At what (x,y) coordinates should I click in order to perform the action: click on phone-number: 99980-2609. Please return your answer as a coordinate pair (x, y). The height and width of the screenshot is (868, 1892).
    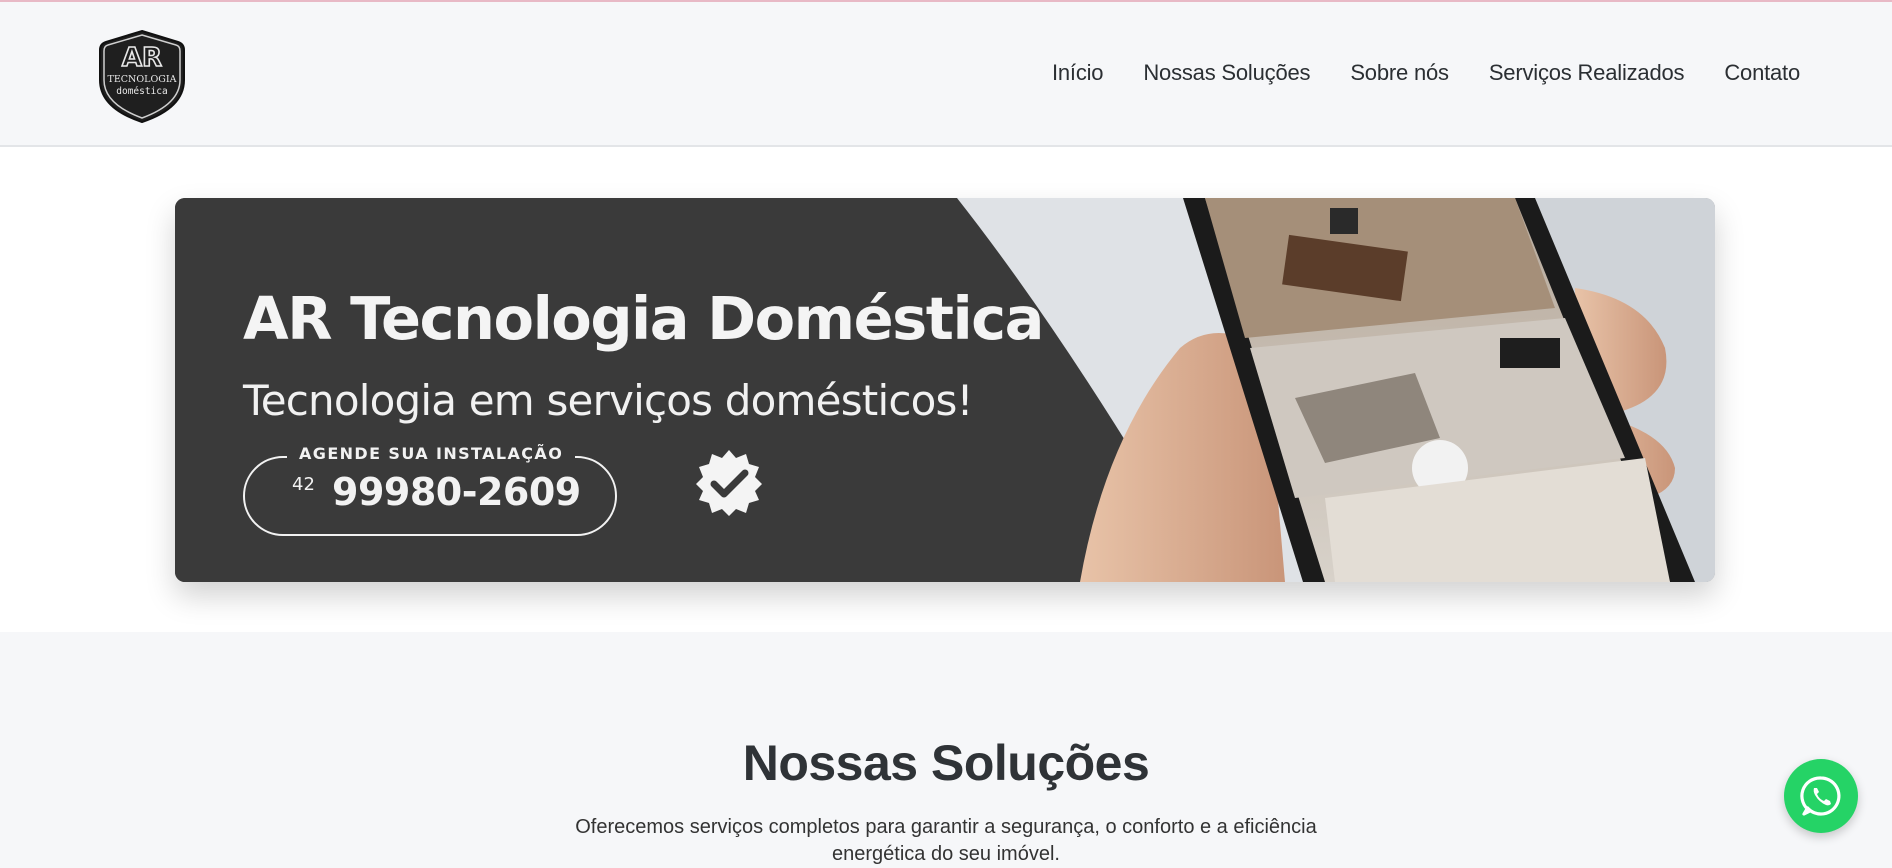
    Looking at the image, I should click on (456, 492).